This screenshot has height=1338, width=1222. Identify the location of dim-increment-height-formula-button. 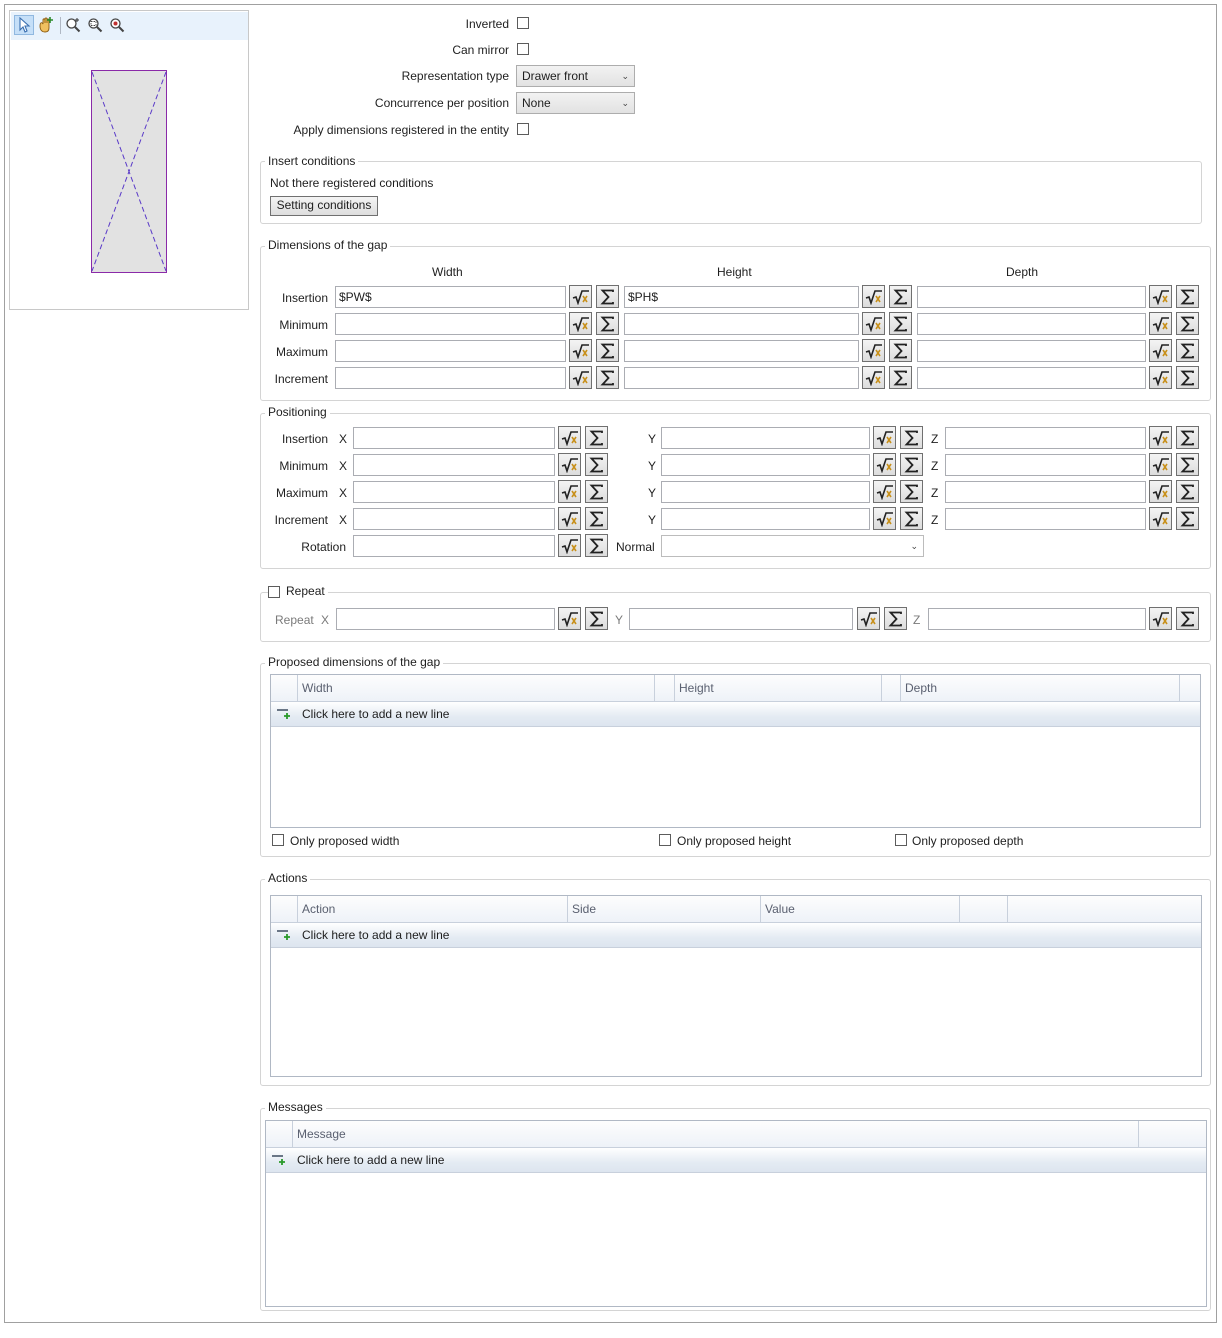
(873, 377).